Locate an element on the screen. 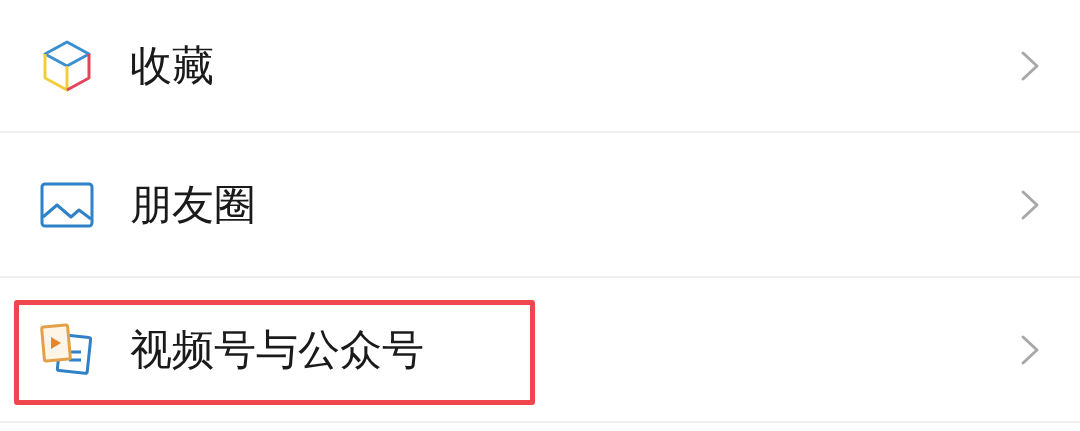  menu-label: 视频号与公众号 is located at coordinates (277, 349).